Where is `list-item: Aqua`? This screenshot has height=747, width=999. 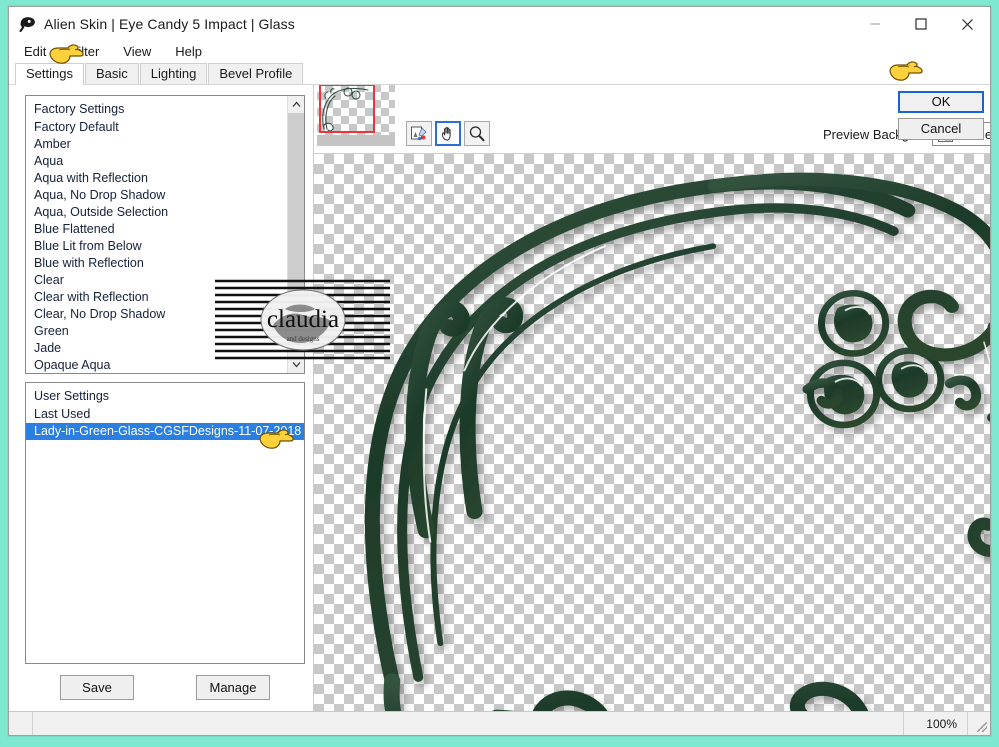 list-item: Aqua is located at coordinates (156, 161).